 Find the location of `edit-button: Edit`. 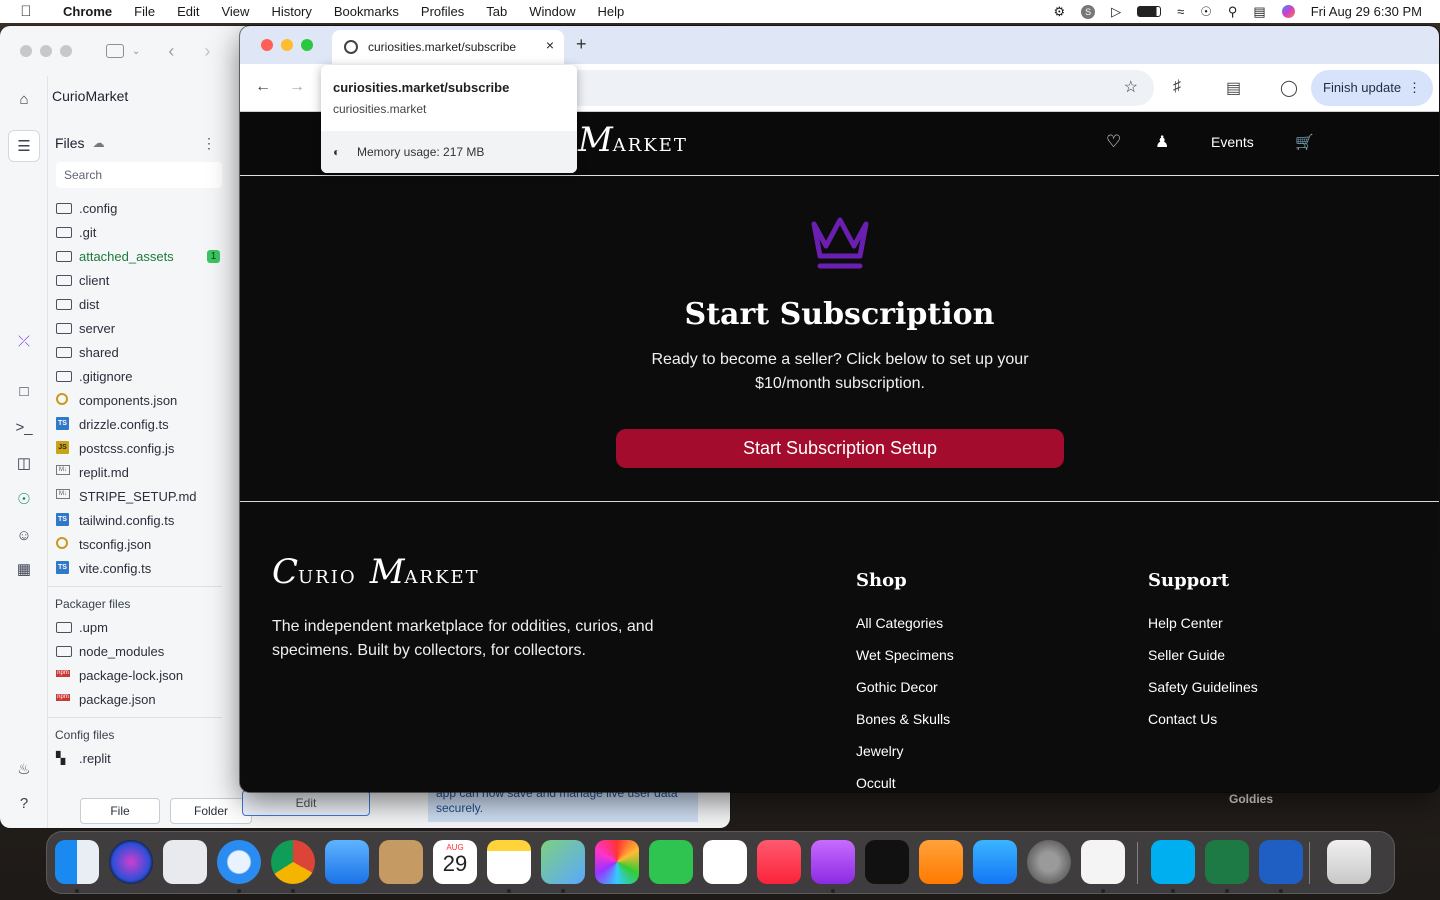

edit-button: Edit is located at coordinates (306, 803).